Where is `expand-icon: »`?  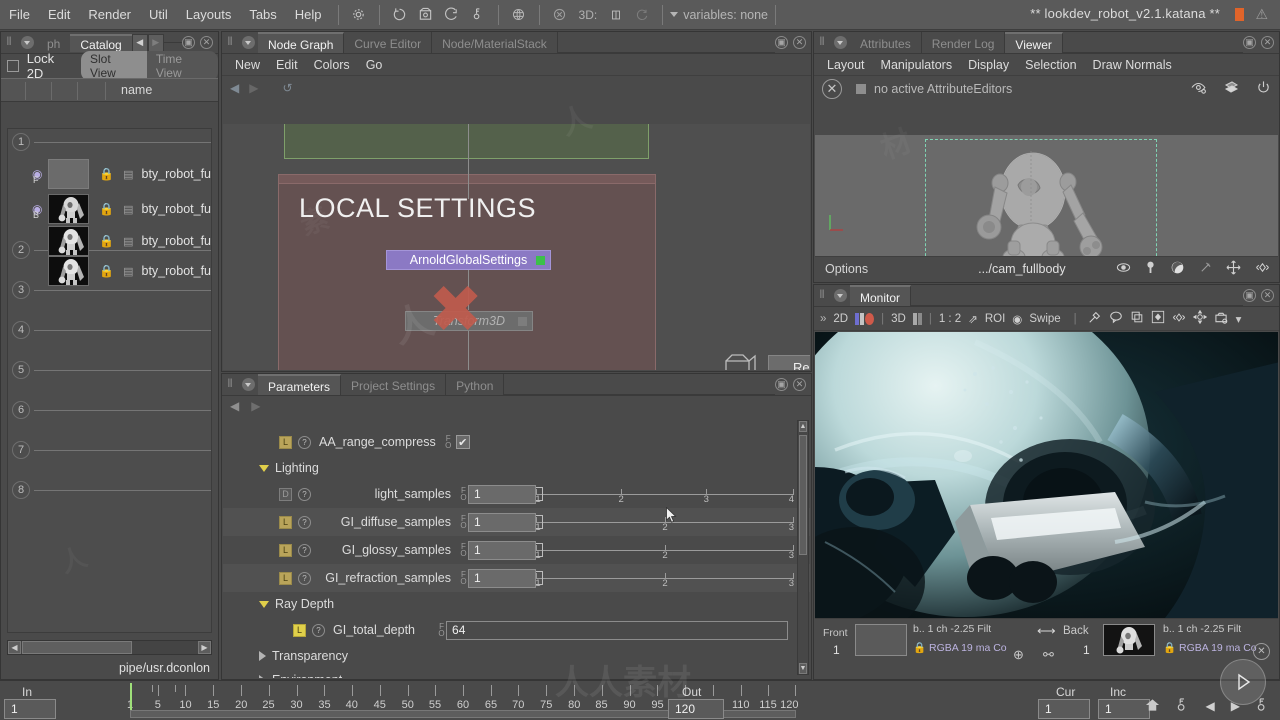
expand-icon: » is located at coordinates (823, 319).